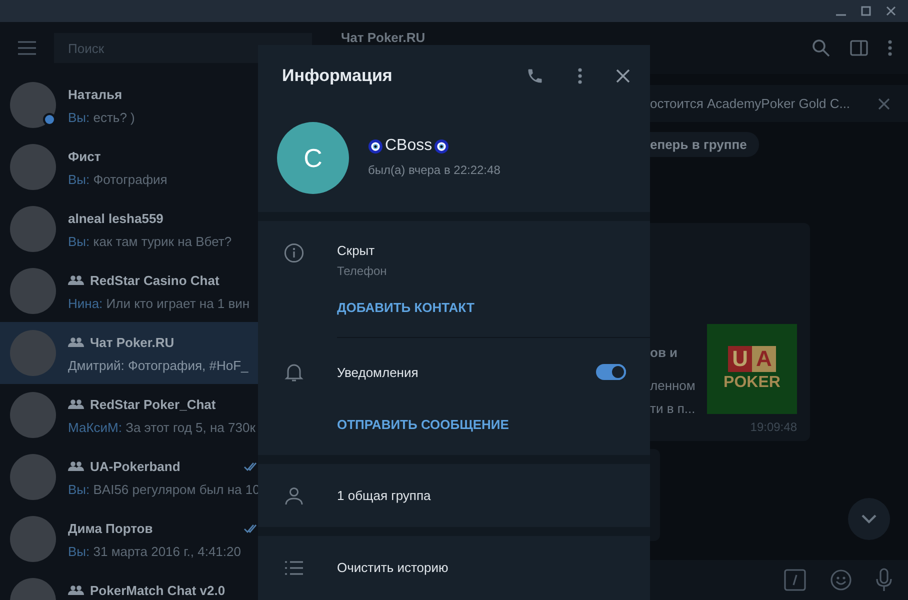  Describe the element at coordinates (135, 466) in the screenshot. I see `chat-name: UA-Pokerband` at that location.